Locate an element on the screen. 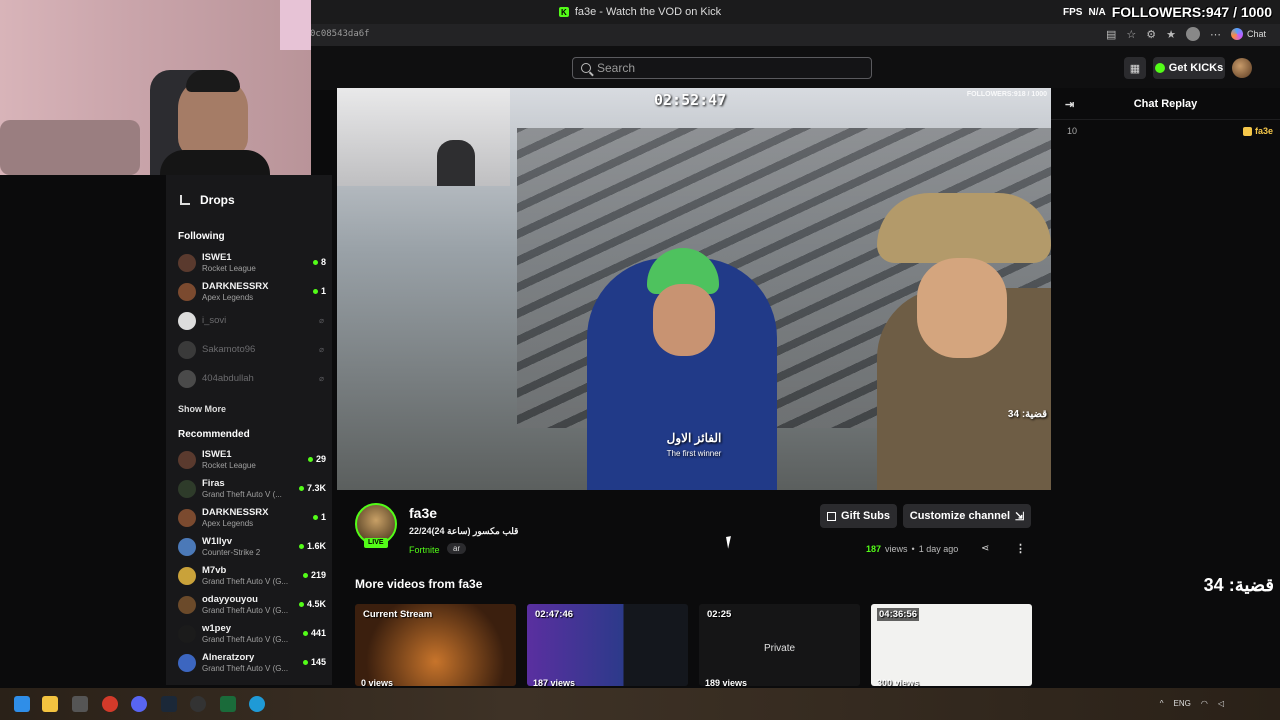 Image resolution: width=1280 pixels, height=720 pixels. start-icon is located at coordinates (22, 704).